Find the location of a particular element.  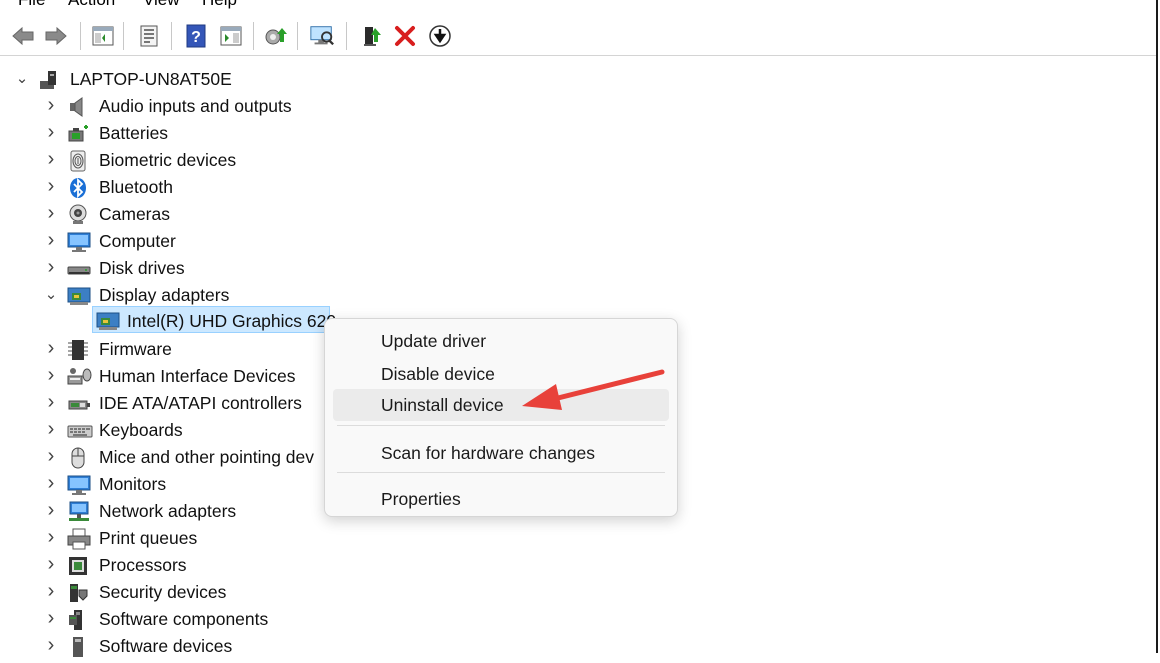

tree-item-cameras: › Cameras is located at coordinates (300, 214).